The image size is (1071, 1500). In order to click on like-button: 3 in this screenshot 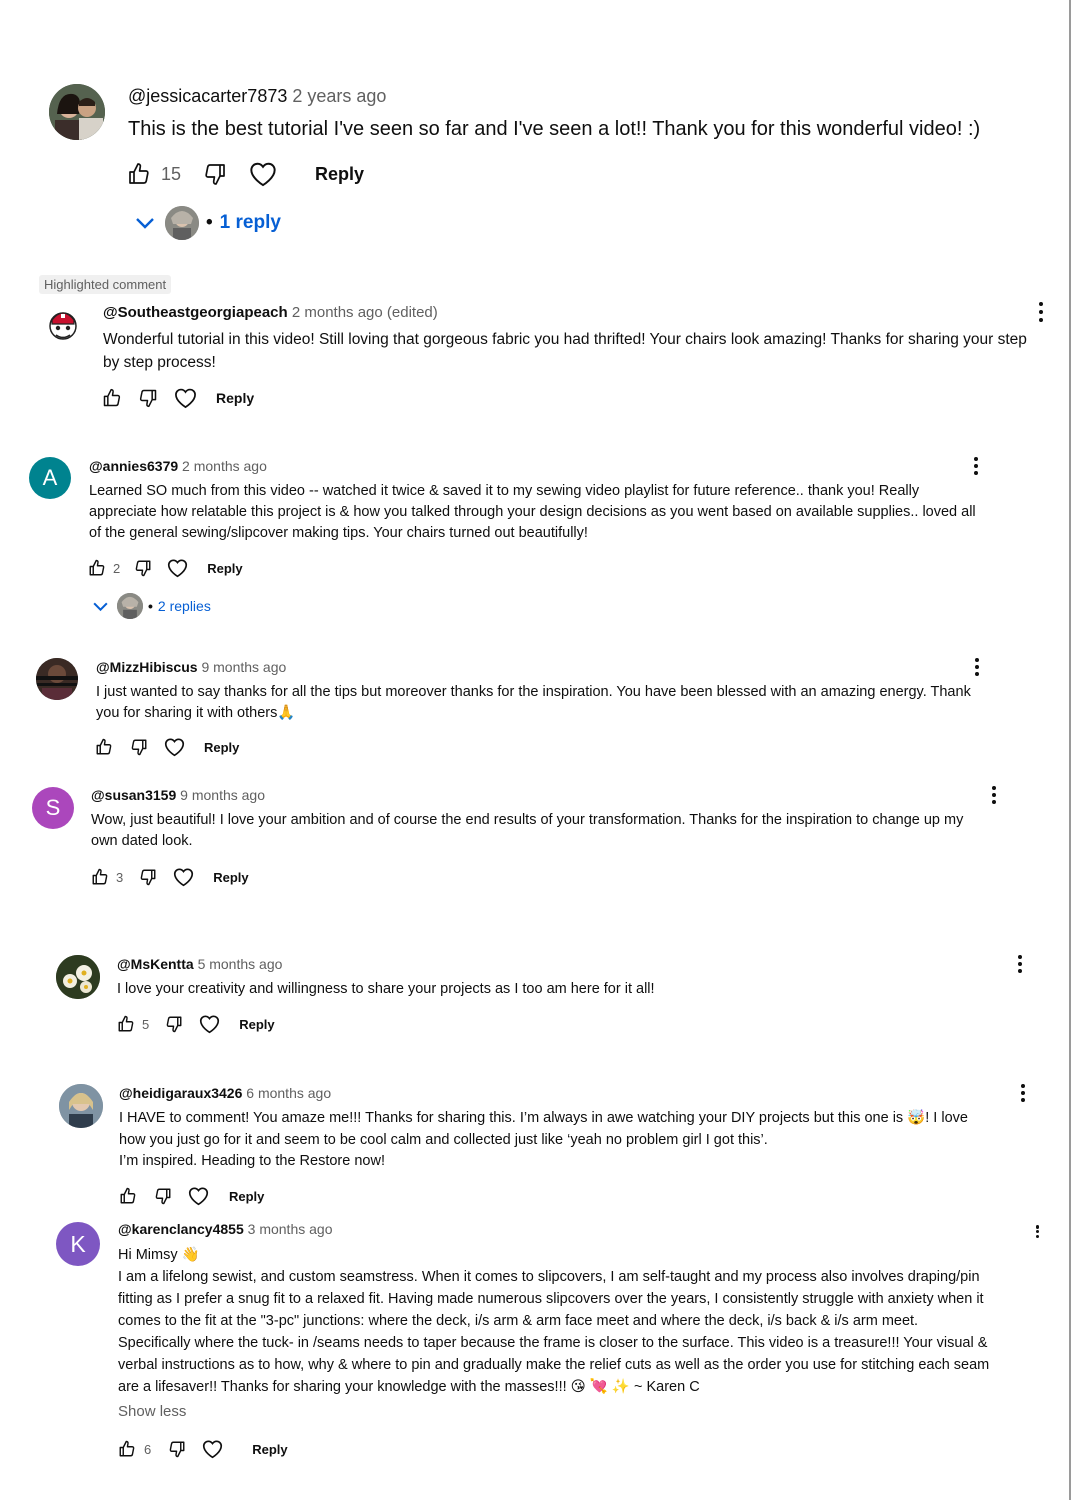, I will do `click(107, 877)`.